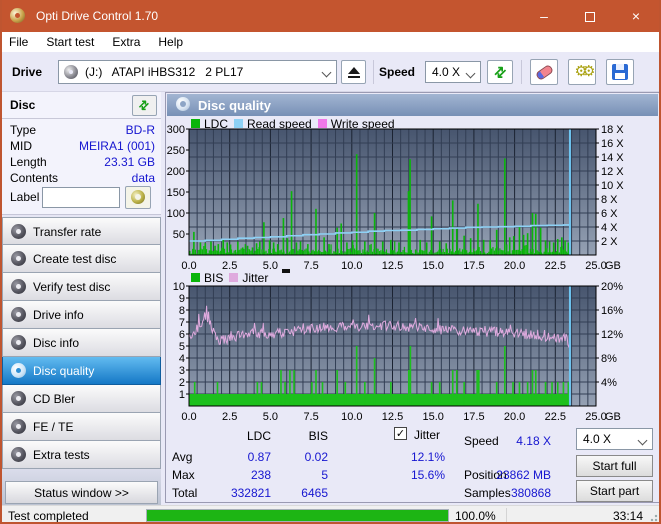 The image size is (661, 524). I want to click on sidebar-item-extra-tests: Extra tests, so click(81, 455).